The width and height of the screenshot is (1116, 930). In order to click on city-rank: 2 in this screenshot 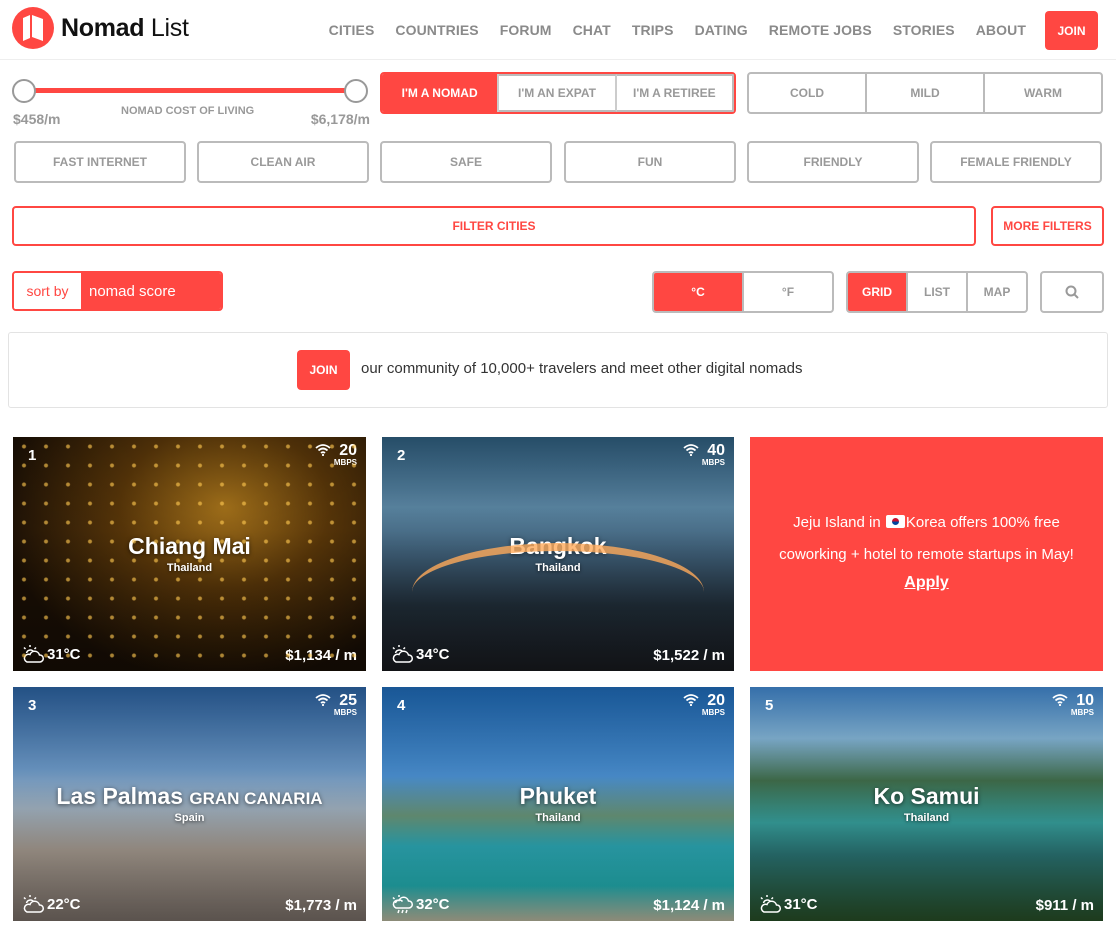, I will do `click(401, 455)`.